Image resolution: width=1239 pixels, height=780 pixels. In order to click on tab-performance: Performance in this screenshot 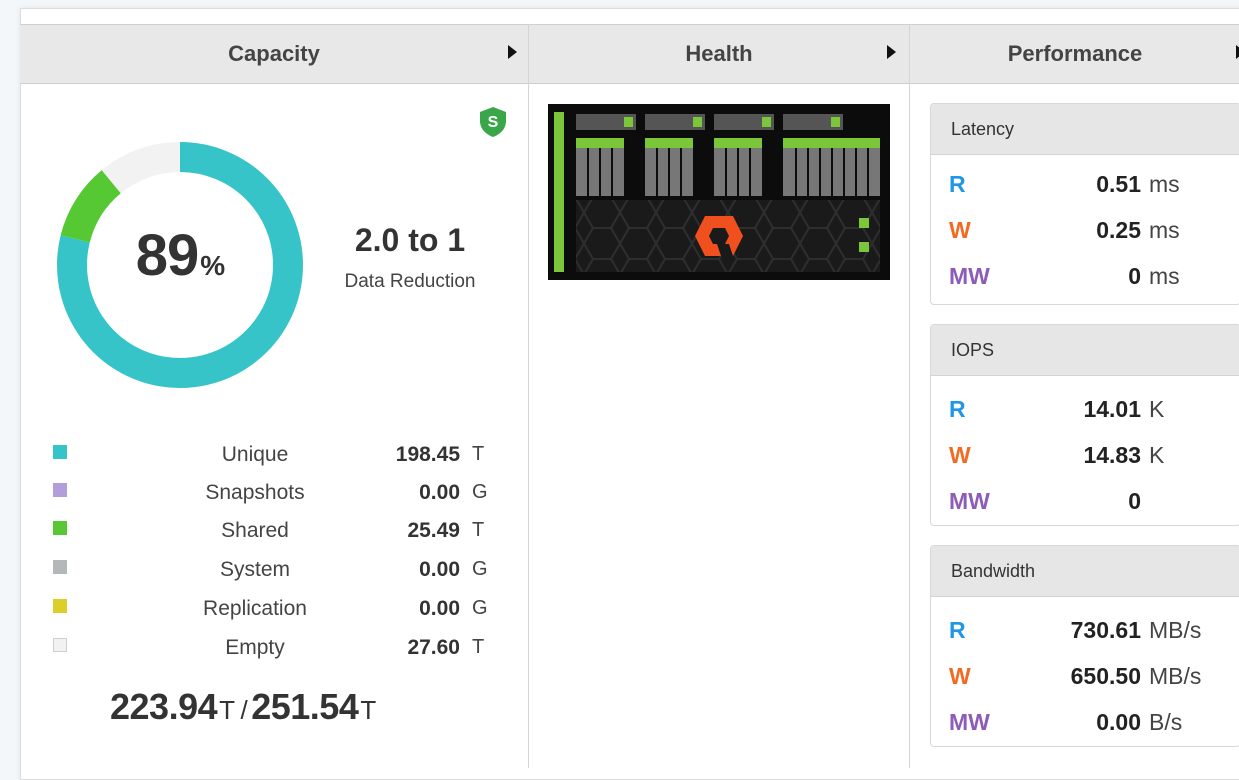, I will do `click(1074, 54)`.